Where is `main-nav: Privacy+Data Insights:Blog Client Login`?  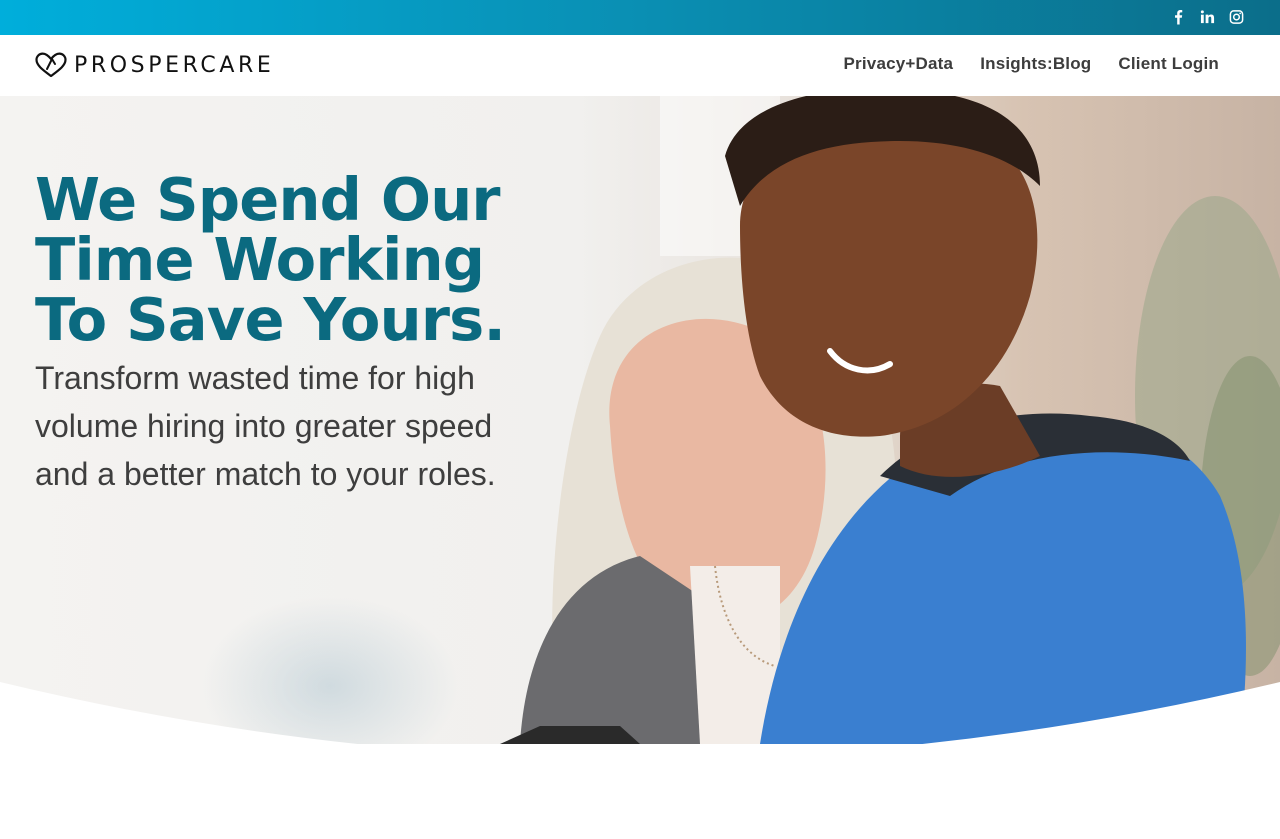 main-nav: Privacy+Data Insights:Blog Client Login is located at coordinates (1031, 64).